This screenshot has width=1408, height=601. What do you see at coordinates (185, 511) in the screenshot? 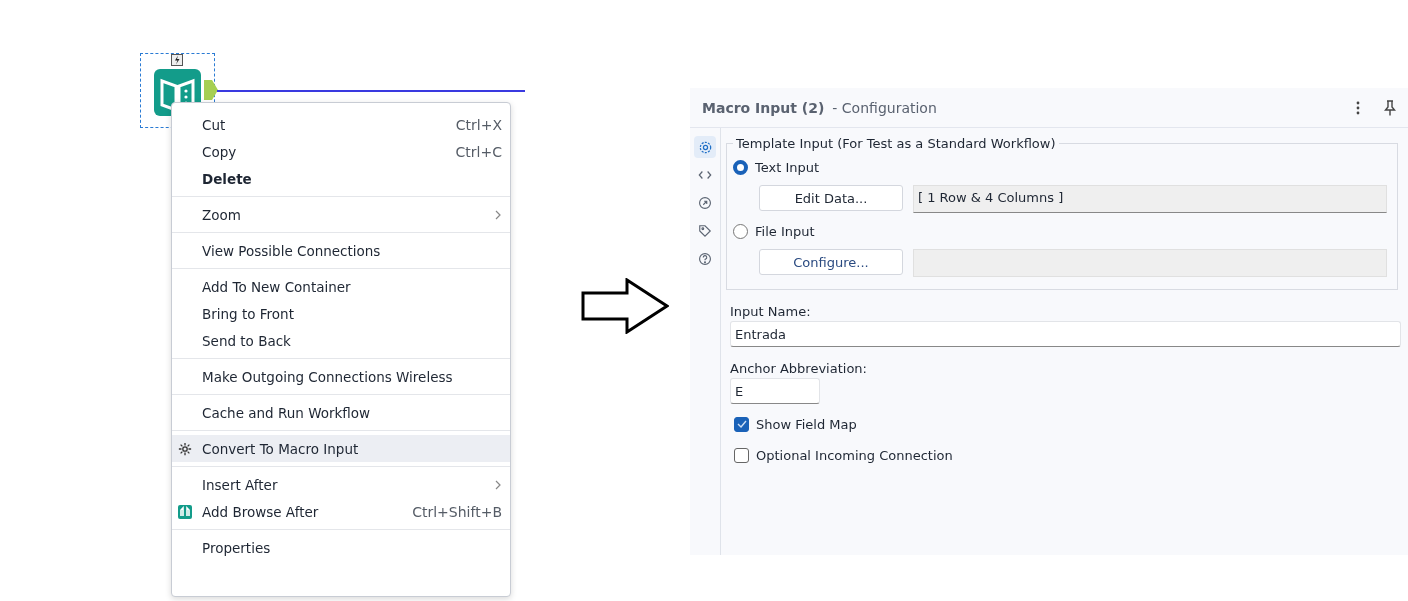
I see `binoculars-icon` at bounding box center [185, 511].